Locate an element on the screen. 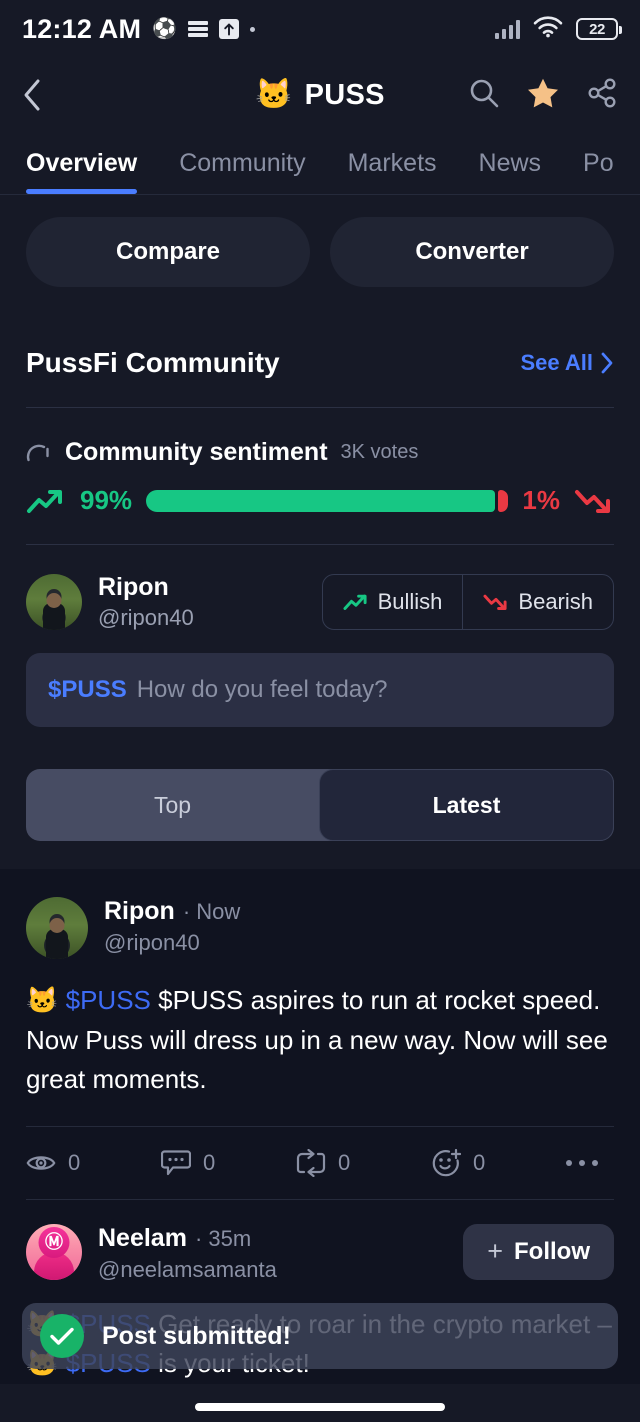  post-timestamp: · 35m is located at coordinates (223, 1238).